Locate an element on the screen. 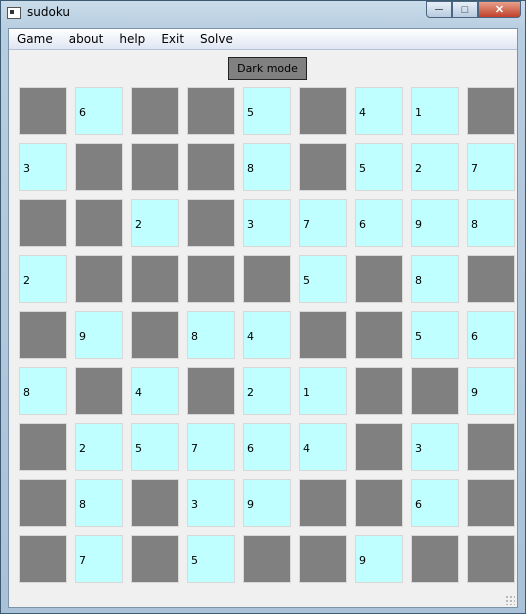 Image resolution: width=526 pixels, height=614 pixels. cell-value: 8 is located at coordinates (82, 504).